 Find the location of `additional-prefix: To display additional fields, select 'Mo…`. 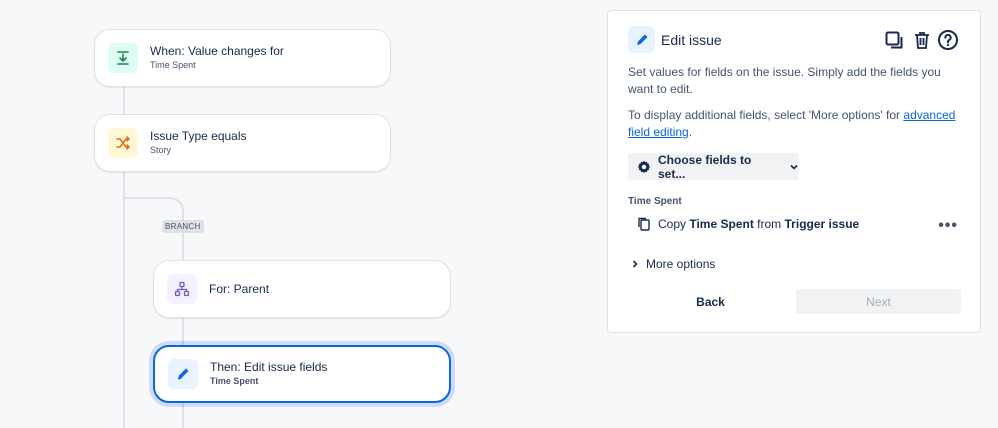

additional-prefix: To display additional fields, select 'Mo… is located at coordinates (766, 115).